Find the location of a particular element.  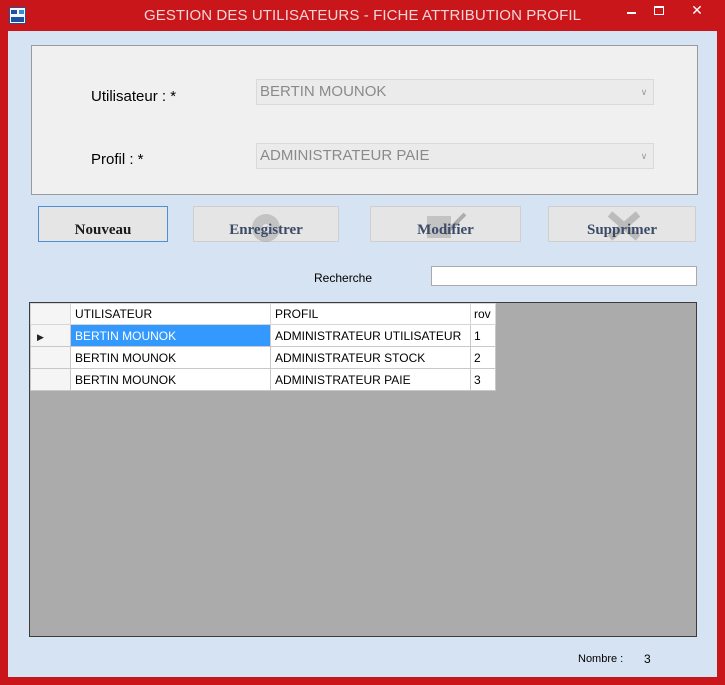

table-row: BERTIN MOUNOK ADMINISTRATEUR PAIE 3 is located at coordinates (263, 379).